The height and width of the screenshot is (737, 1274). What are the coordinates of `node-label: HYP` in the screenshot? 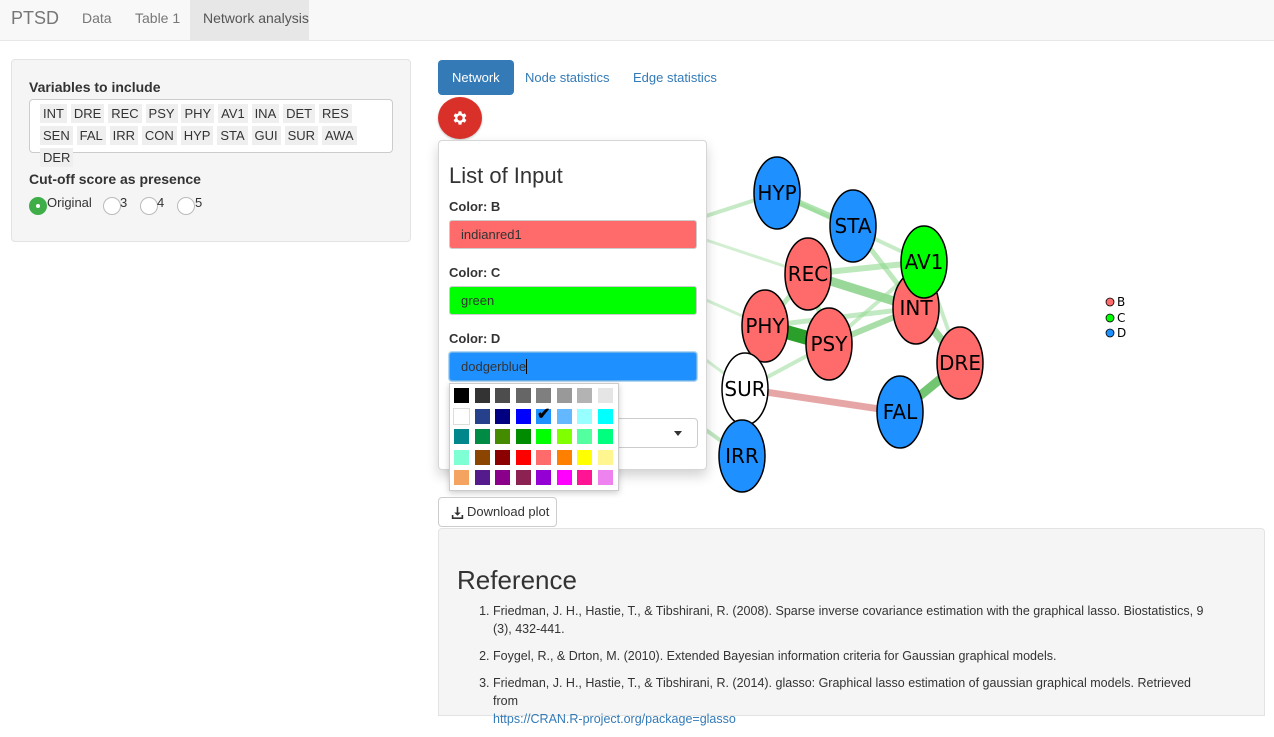 It's located at (776, 193).